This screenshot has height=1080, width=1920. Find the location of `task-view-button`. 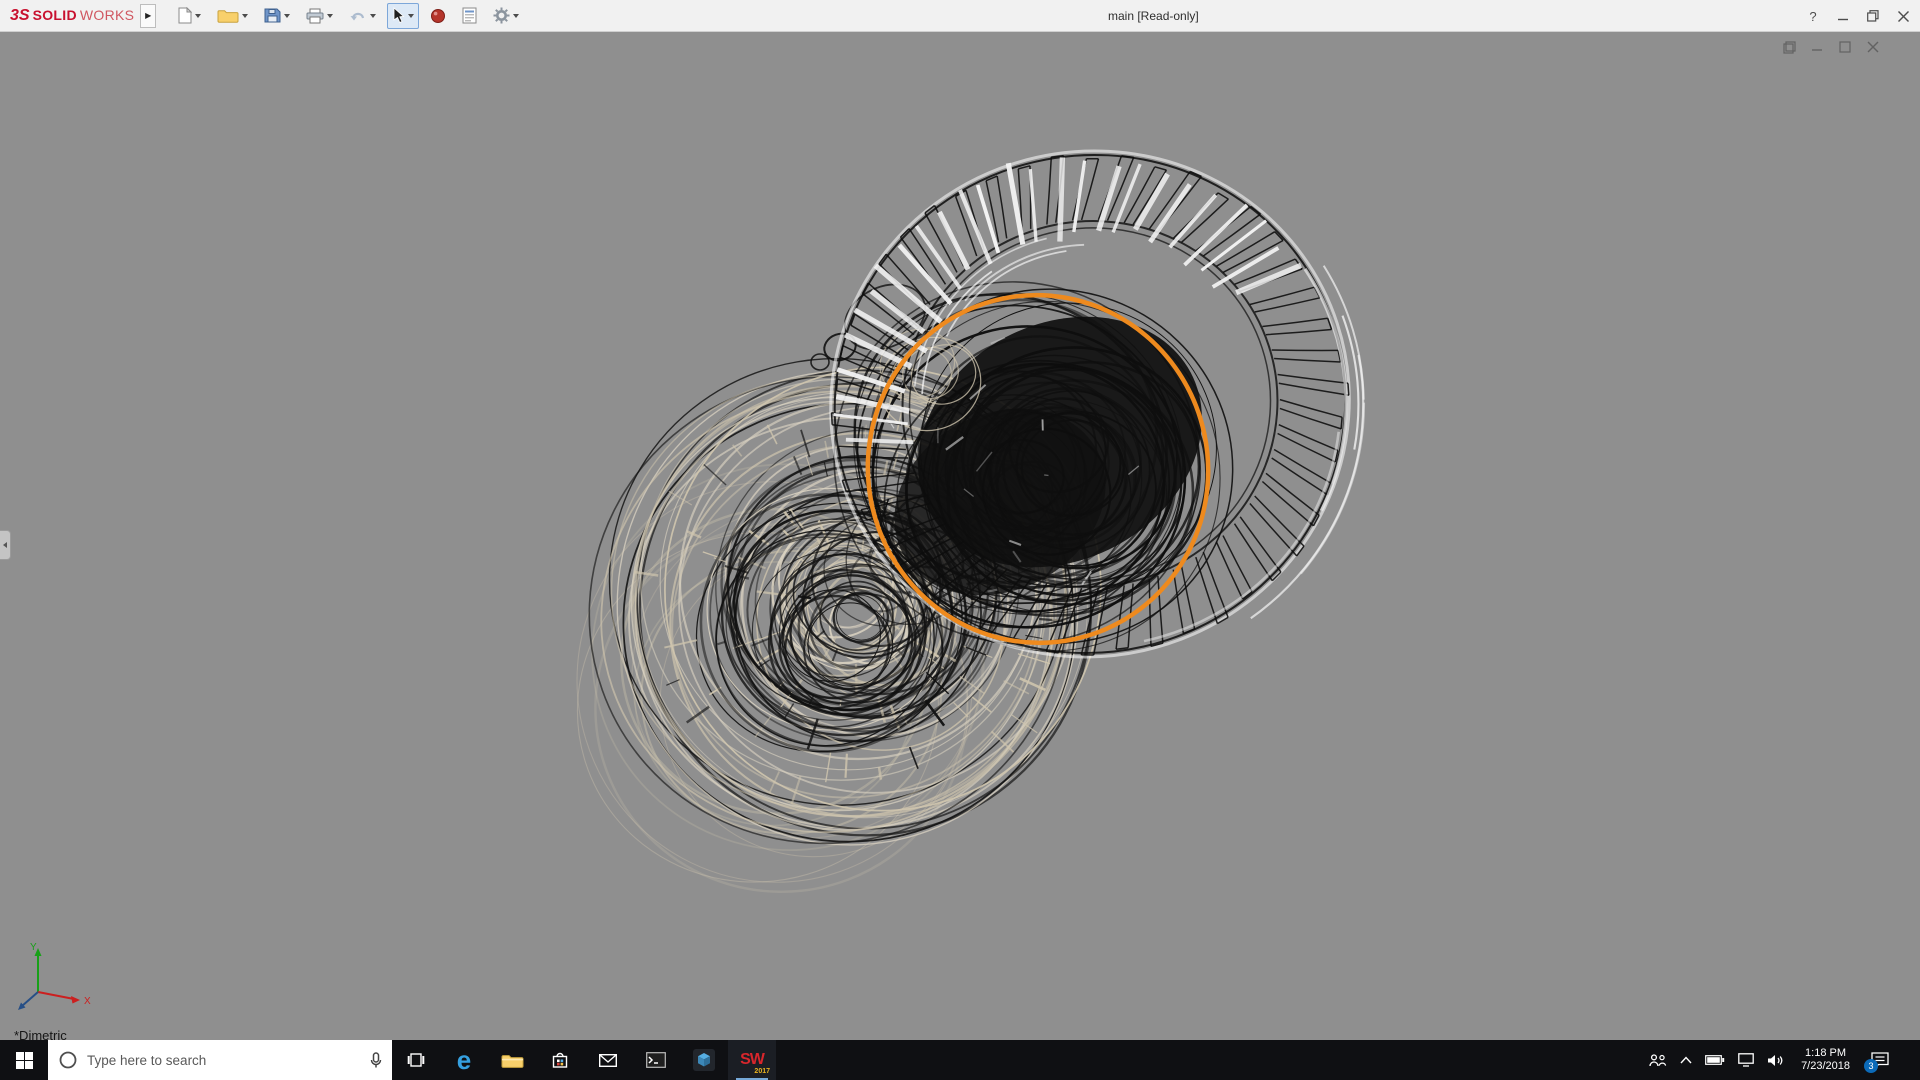

task-view-button is located at coordinates (416, 1060).